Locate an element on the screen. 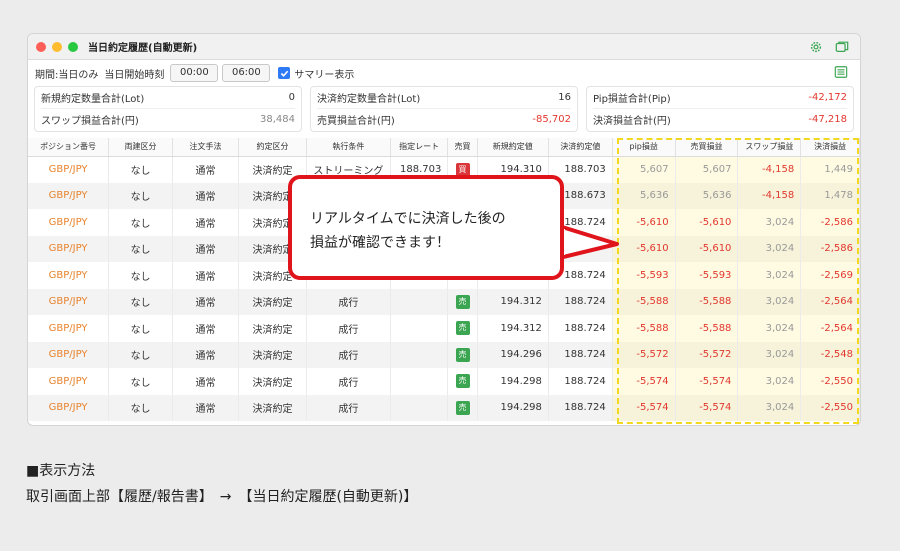 Image resolution: width=900 pixels, height=551 pixels. summary-label: スワップ損益合計(円) is located at coordinates (90, 121).